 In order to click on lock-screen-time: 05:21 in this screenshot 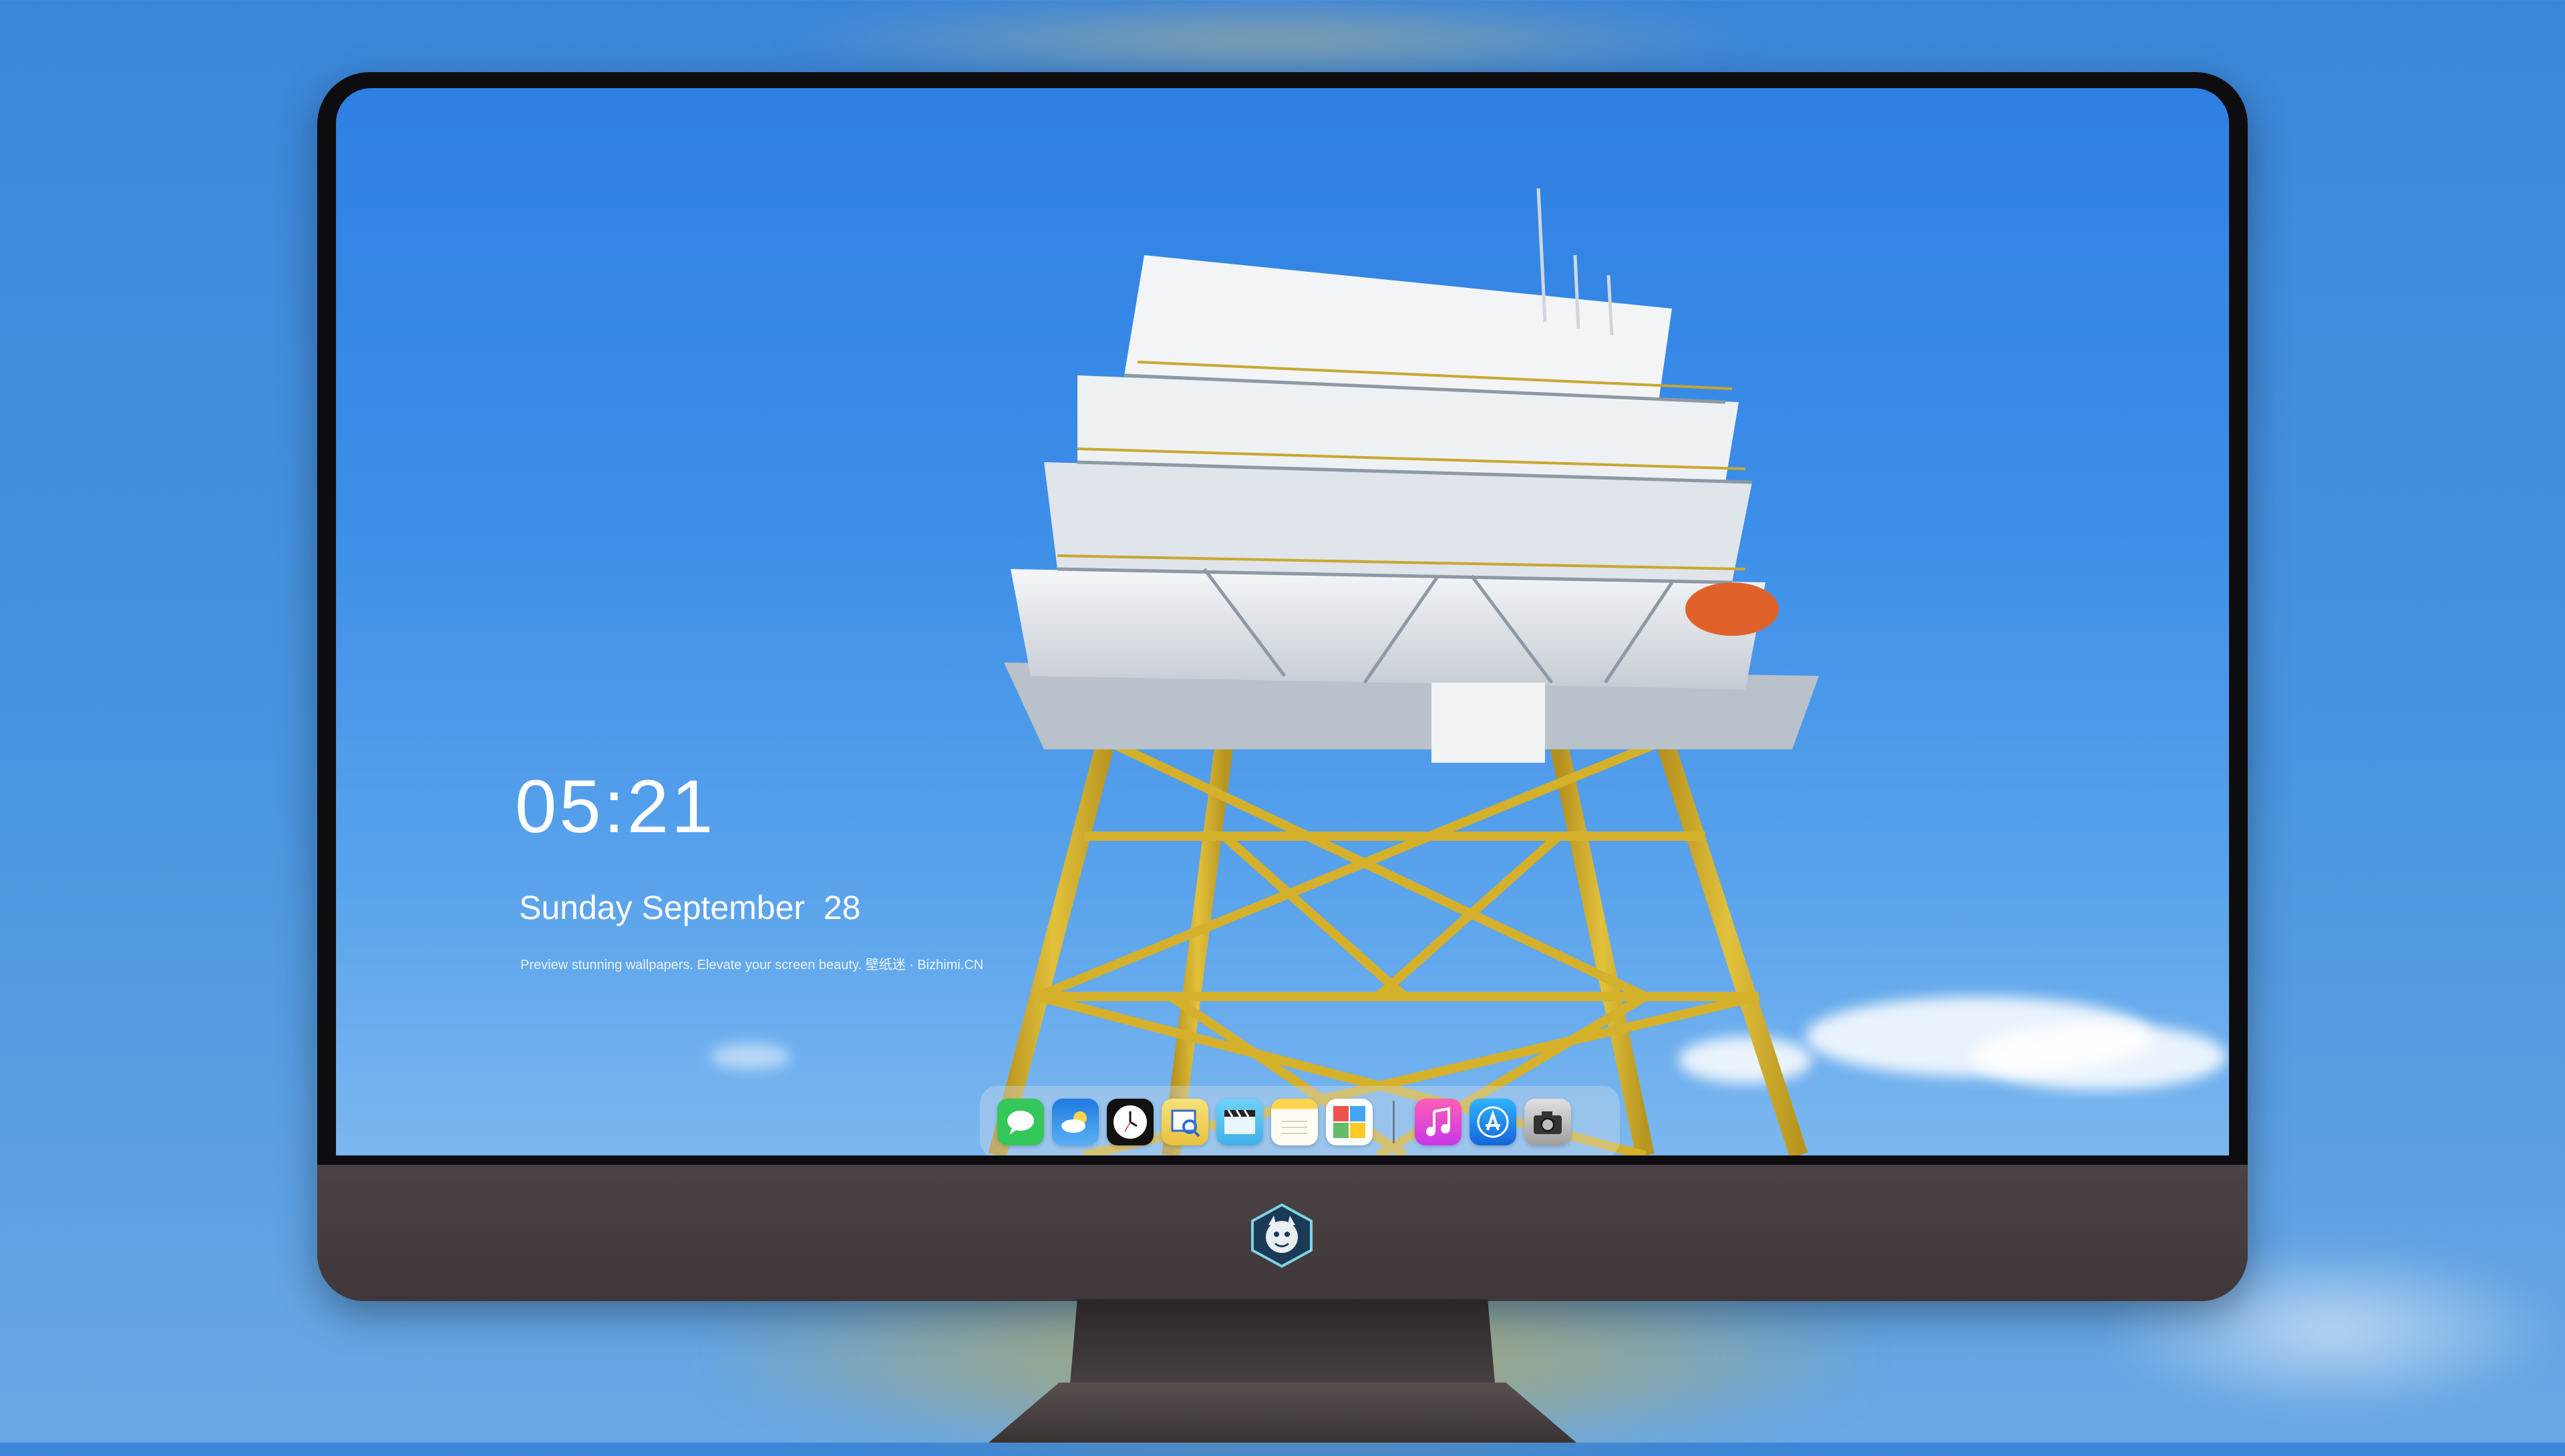, I will do `click(615, 806)`.